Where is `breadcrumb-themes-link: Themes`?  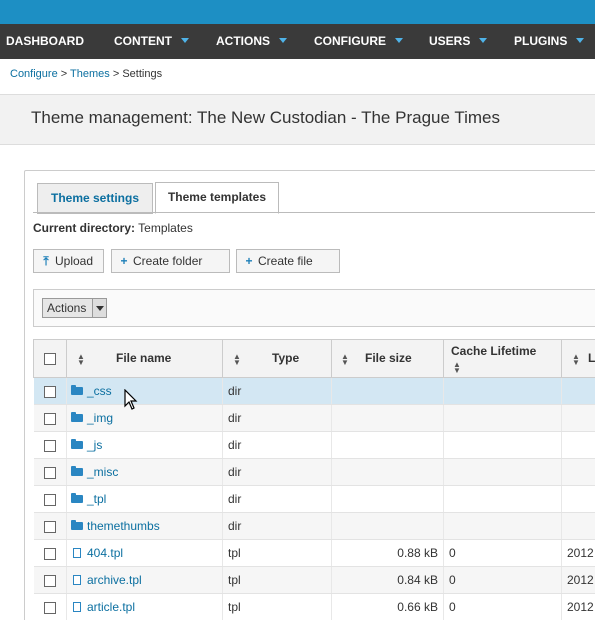 breadcrumb-themes-link: Themes is located at coordinates (90, 74).